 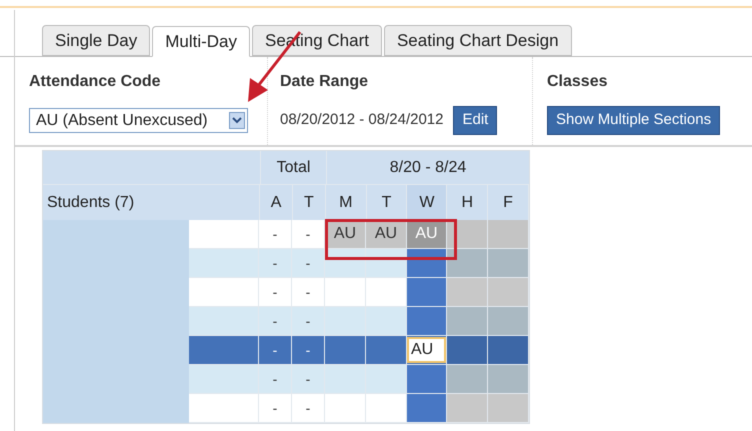 What do you see at coordinates (577, 82) in the screenshot?
I see `classes-label: Classes` at bounding box center [577, 82].